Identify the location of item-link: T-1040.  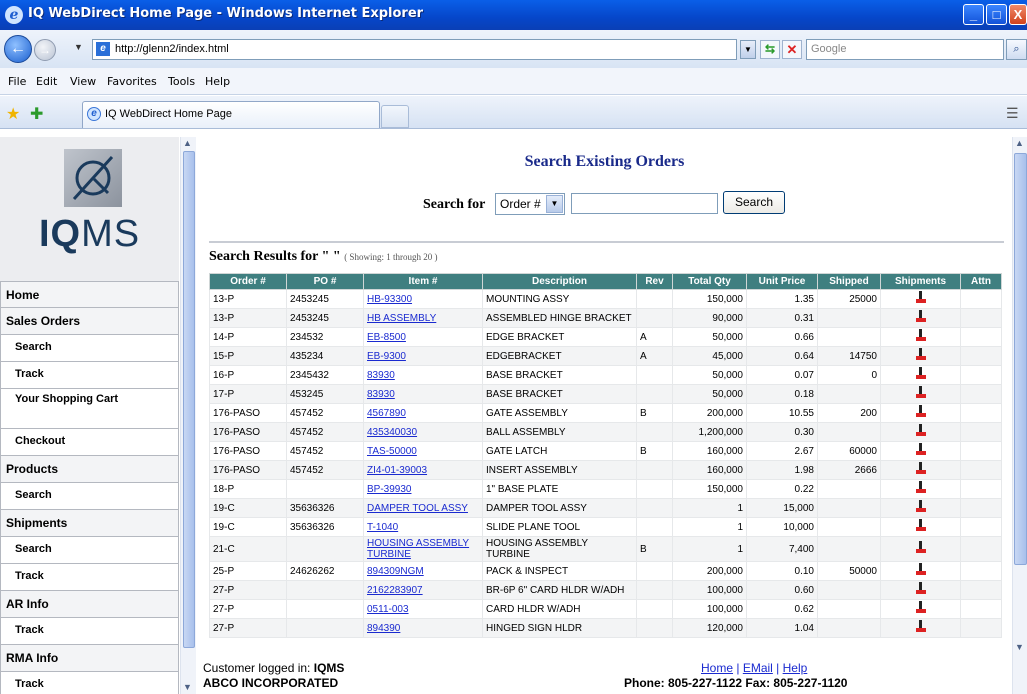
(382, 527).